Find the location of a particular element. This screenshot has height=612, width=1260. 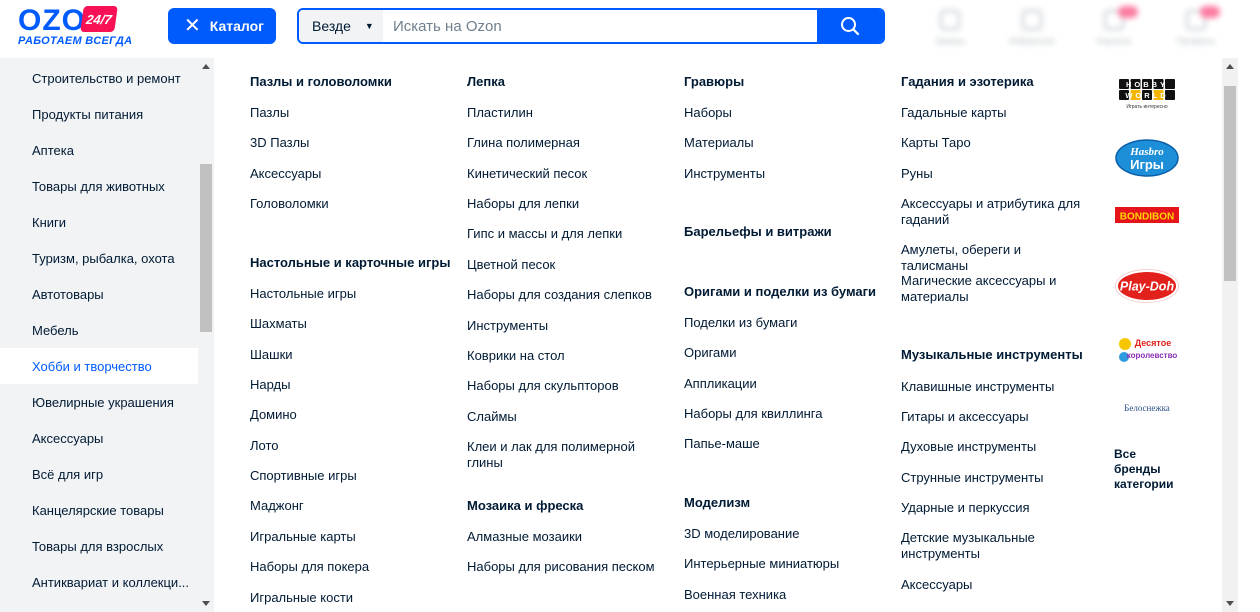

subcategory-link: 3D моделирование is located at coordinates (784, 534).